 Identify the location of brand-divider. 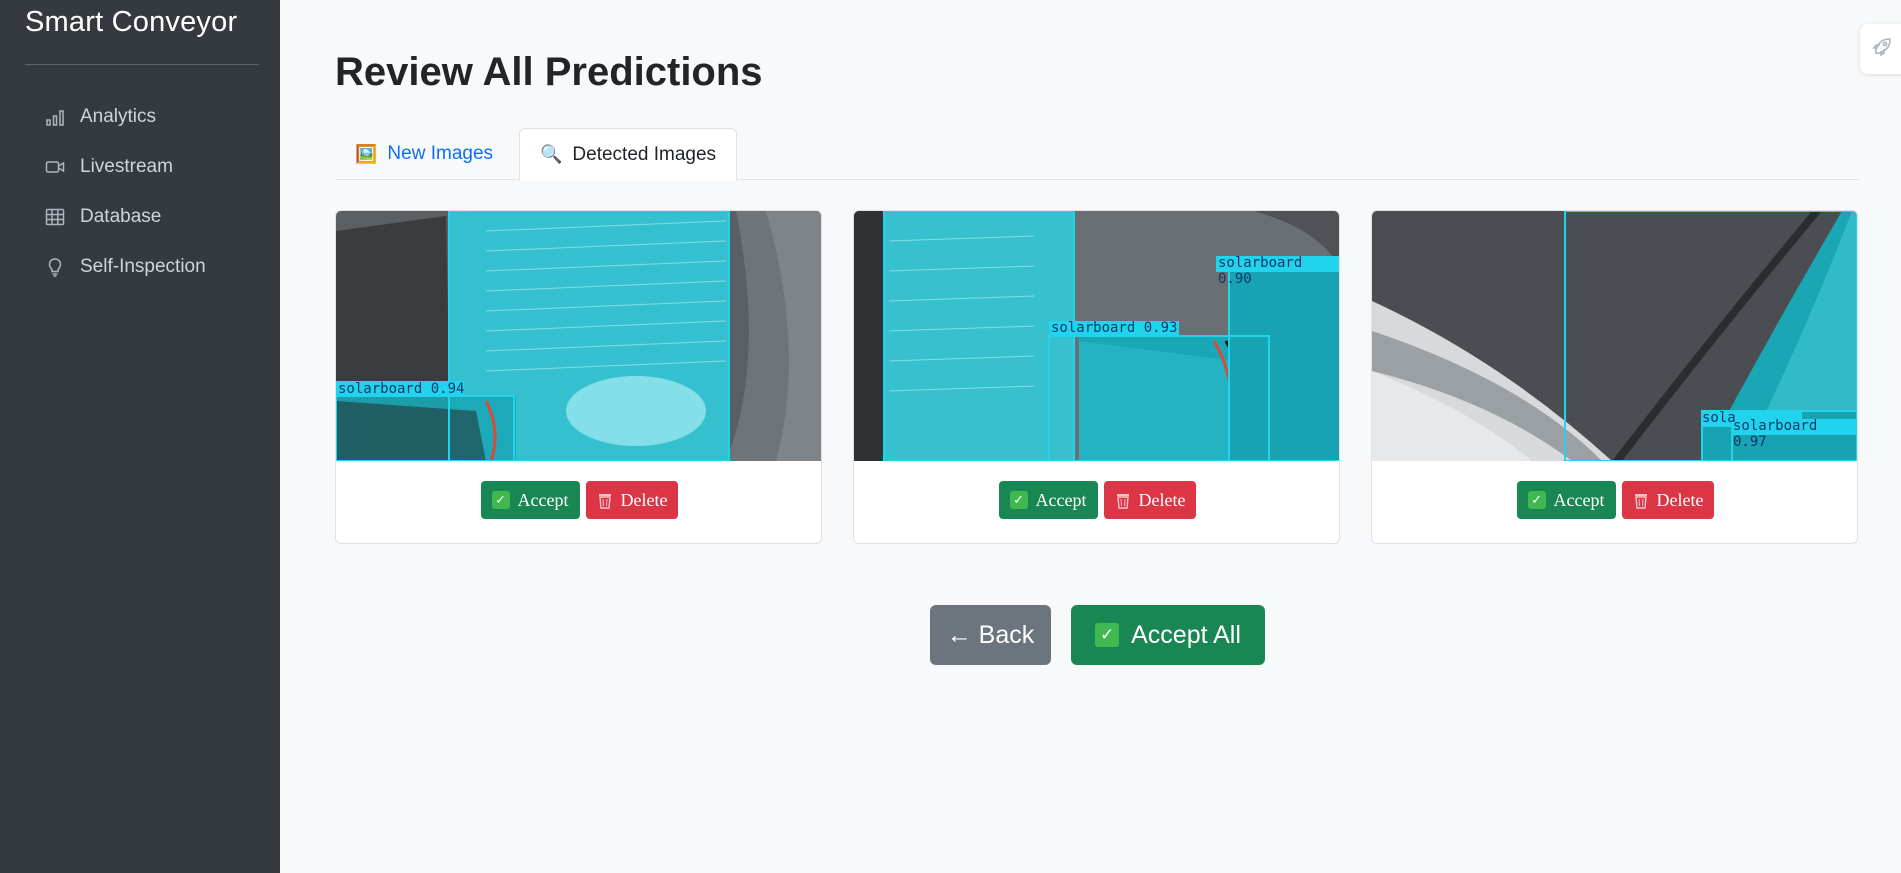
(142, 64).